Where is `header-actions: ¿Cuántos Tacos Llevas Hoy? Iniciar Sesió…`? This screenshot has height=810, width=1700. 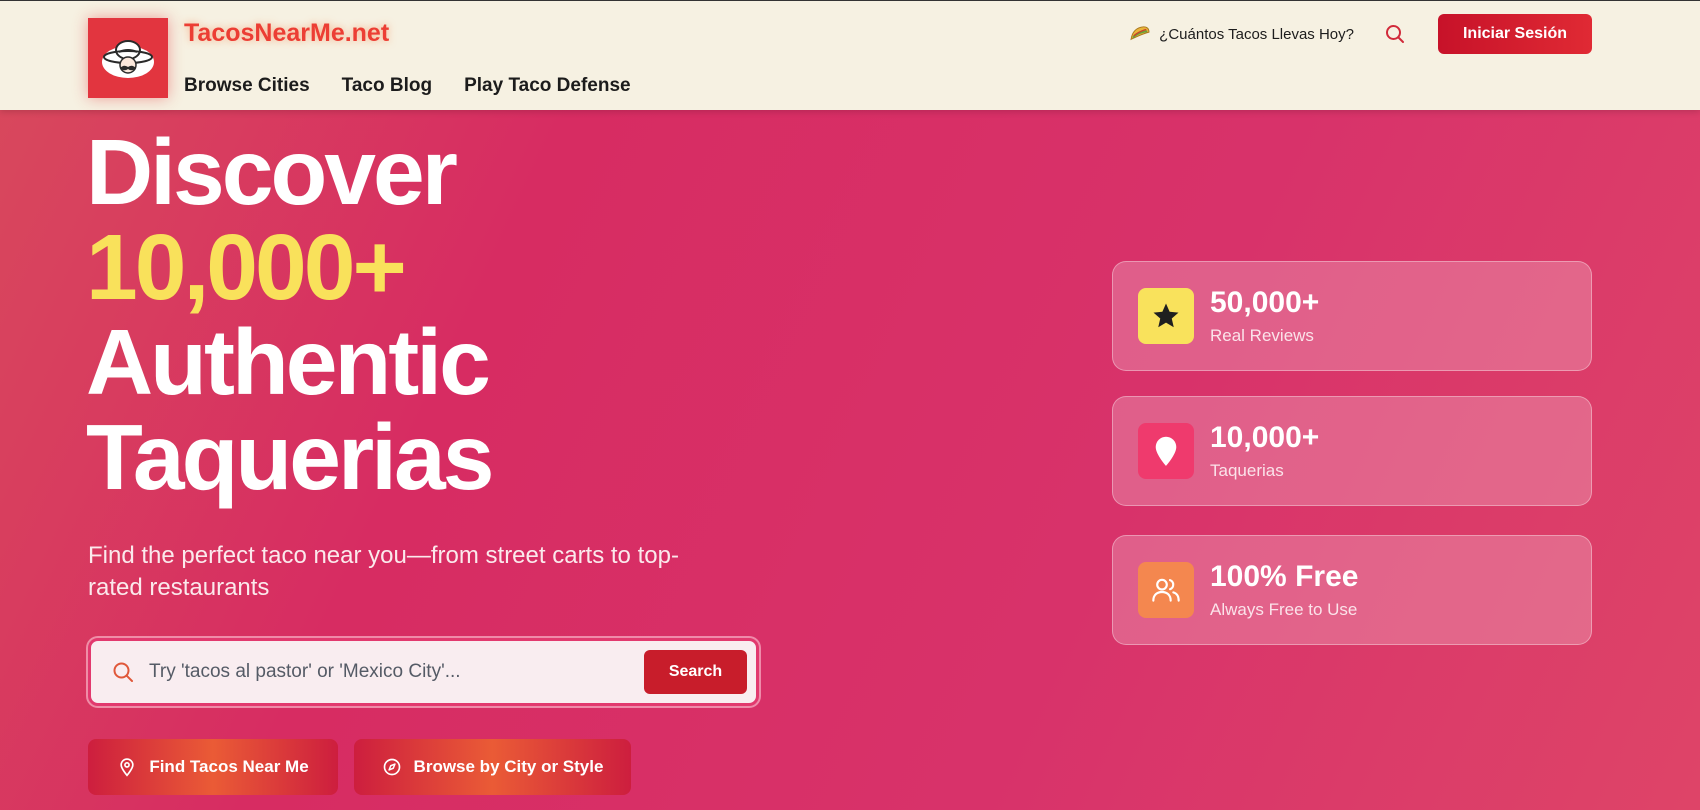
header-actions: ¿Cuántos Tacos Llevas Hoy? Iniciar Sesió… is located at coordinates (1360, 34).